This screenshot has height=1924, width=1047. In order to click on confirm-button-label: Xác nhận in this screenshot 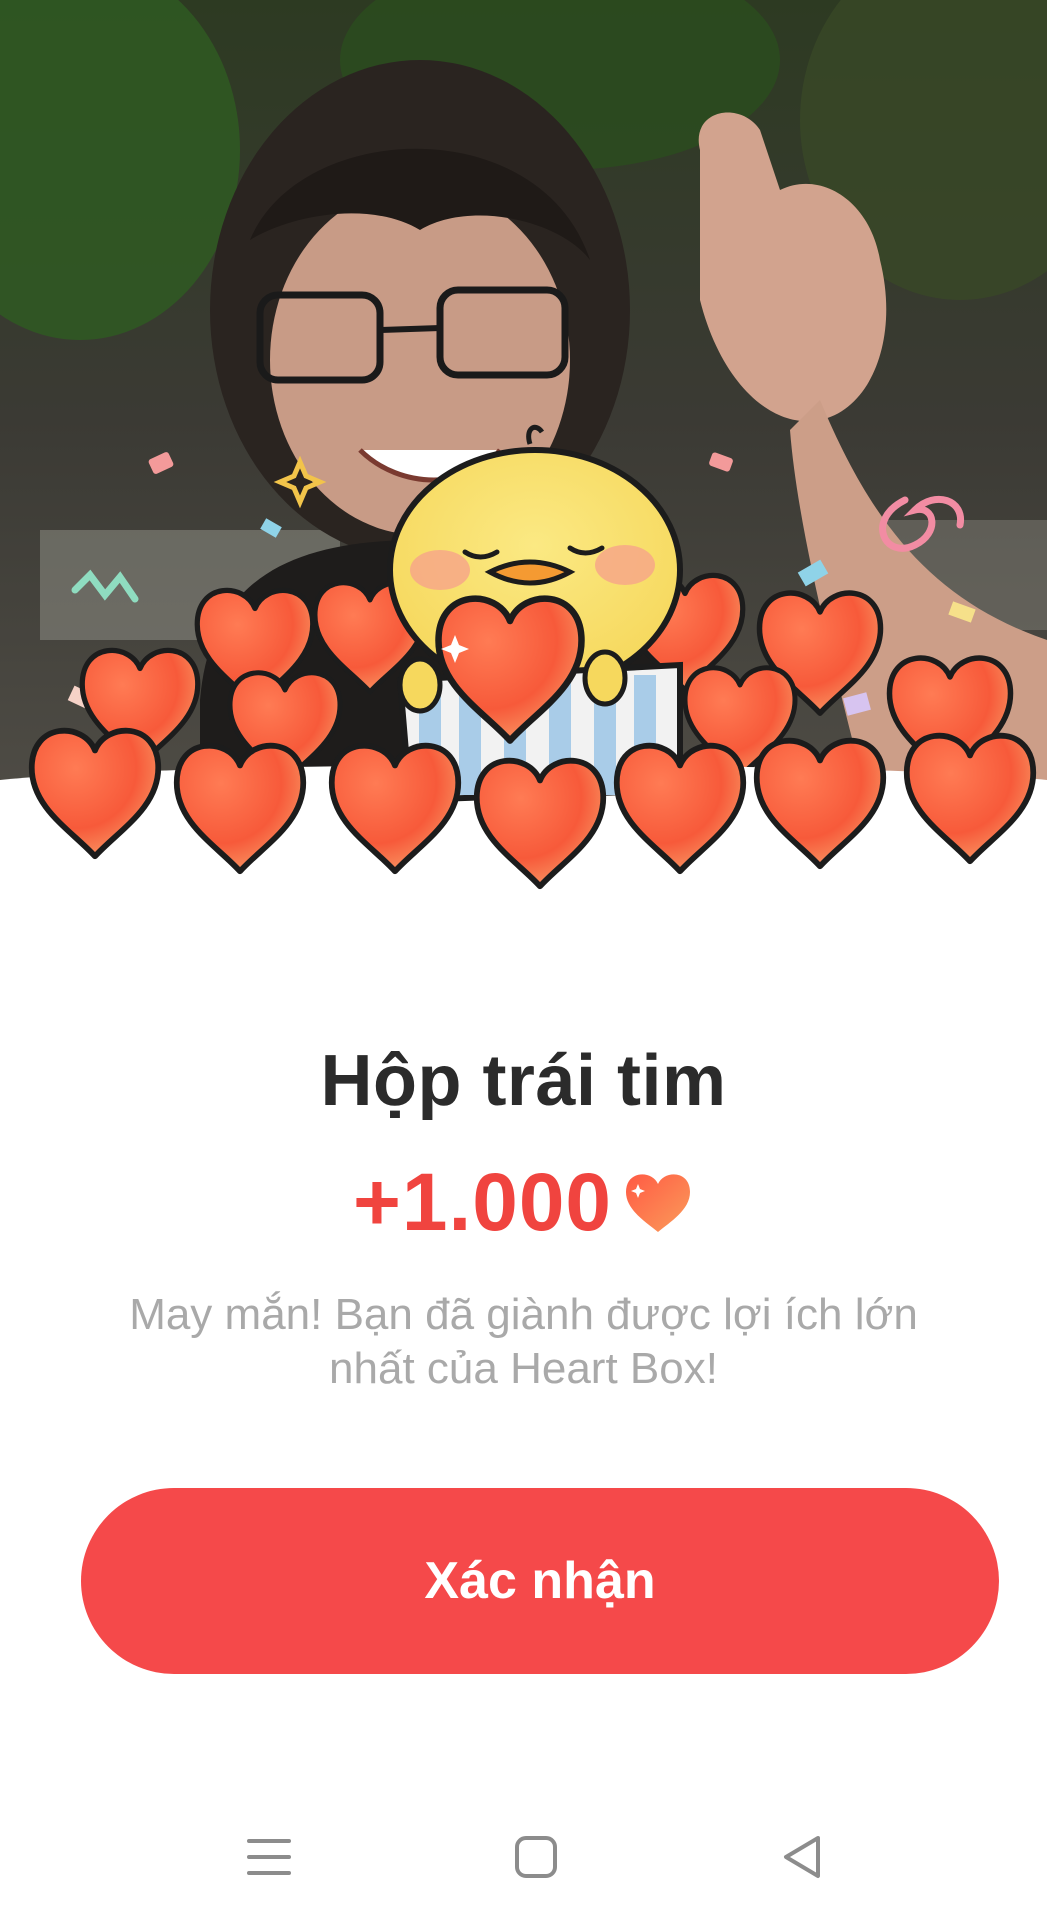, I will do `click(540, 1581)`.